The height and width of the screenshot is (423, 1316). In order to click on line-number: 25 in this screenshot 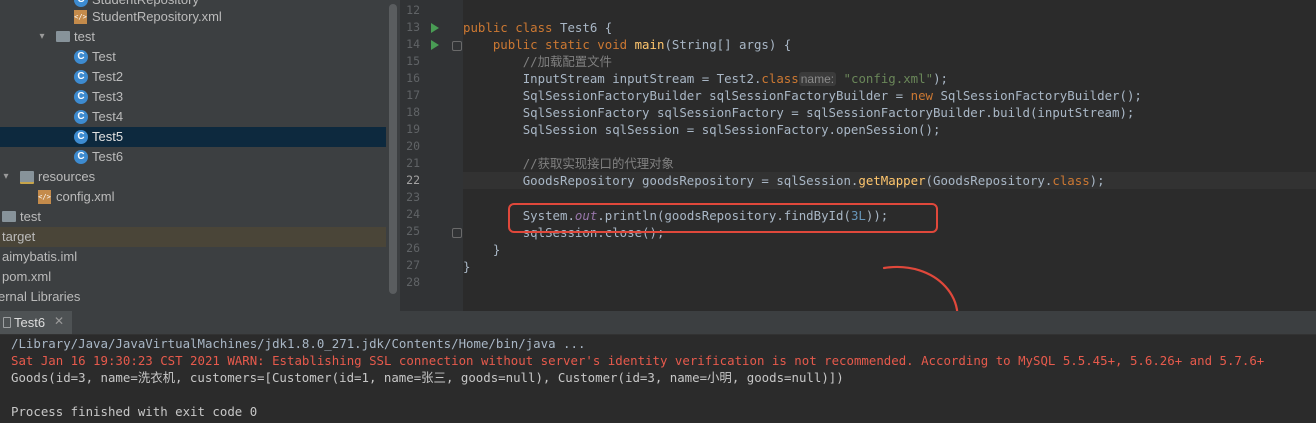, I will do `click(413, 231)`.